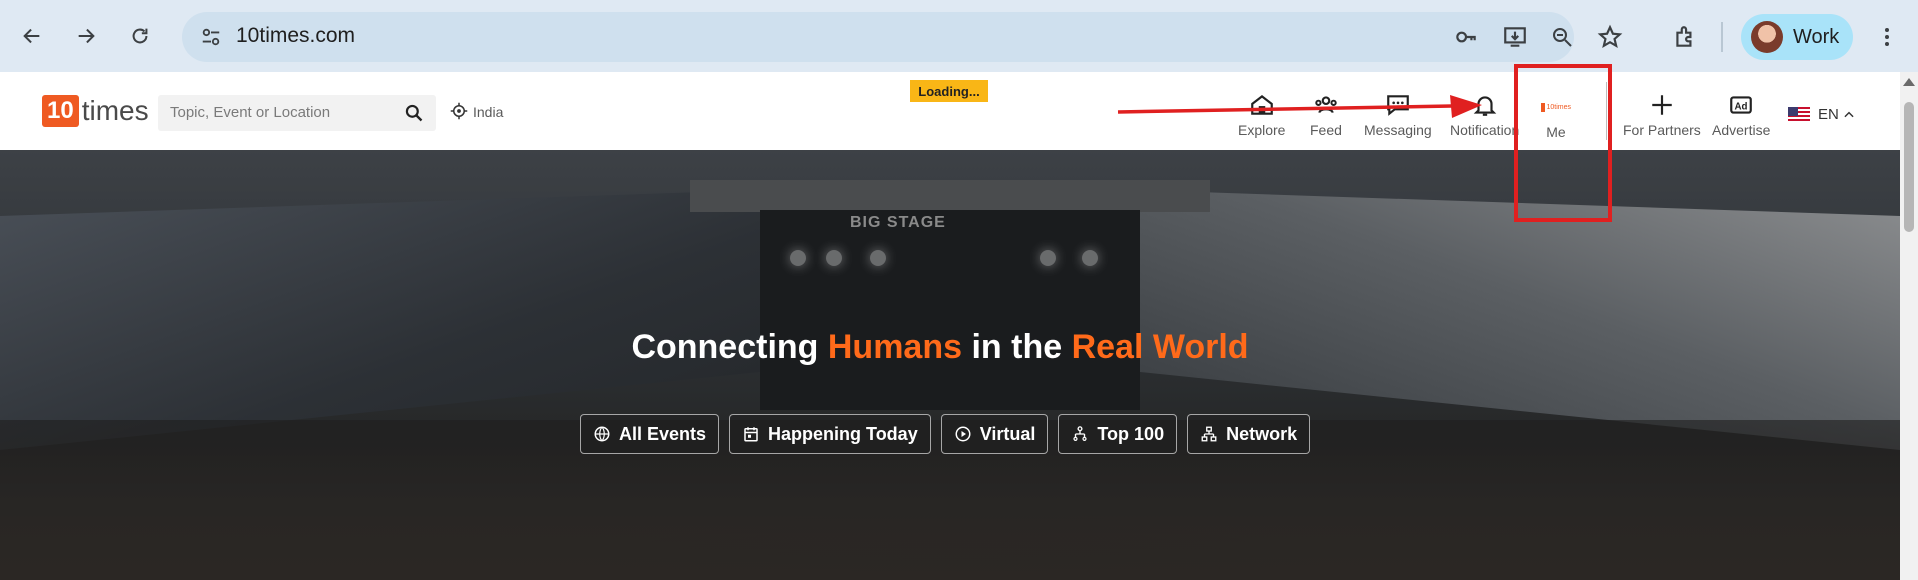  Describe the element at coordinates (250, 112) in the screenshot. I see `search-placeholder: Topic, Event or Location` at that location.